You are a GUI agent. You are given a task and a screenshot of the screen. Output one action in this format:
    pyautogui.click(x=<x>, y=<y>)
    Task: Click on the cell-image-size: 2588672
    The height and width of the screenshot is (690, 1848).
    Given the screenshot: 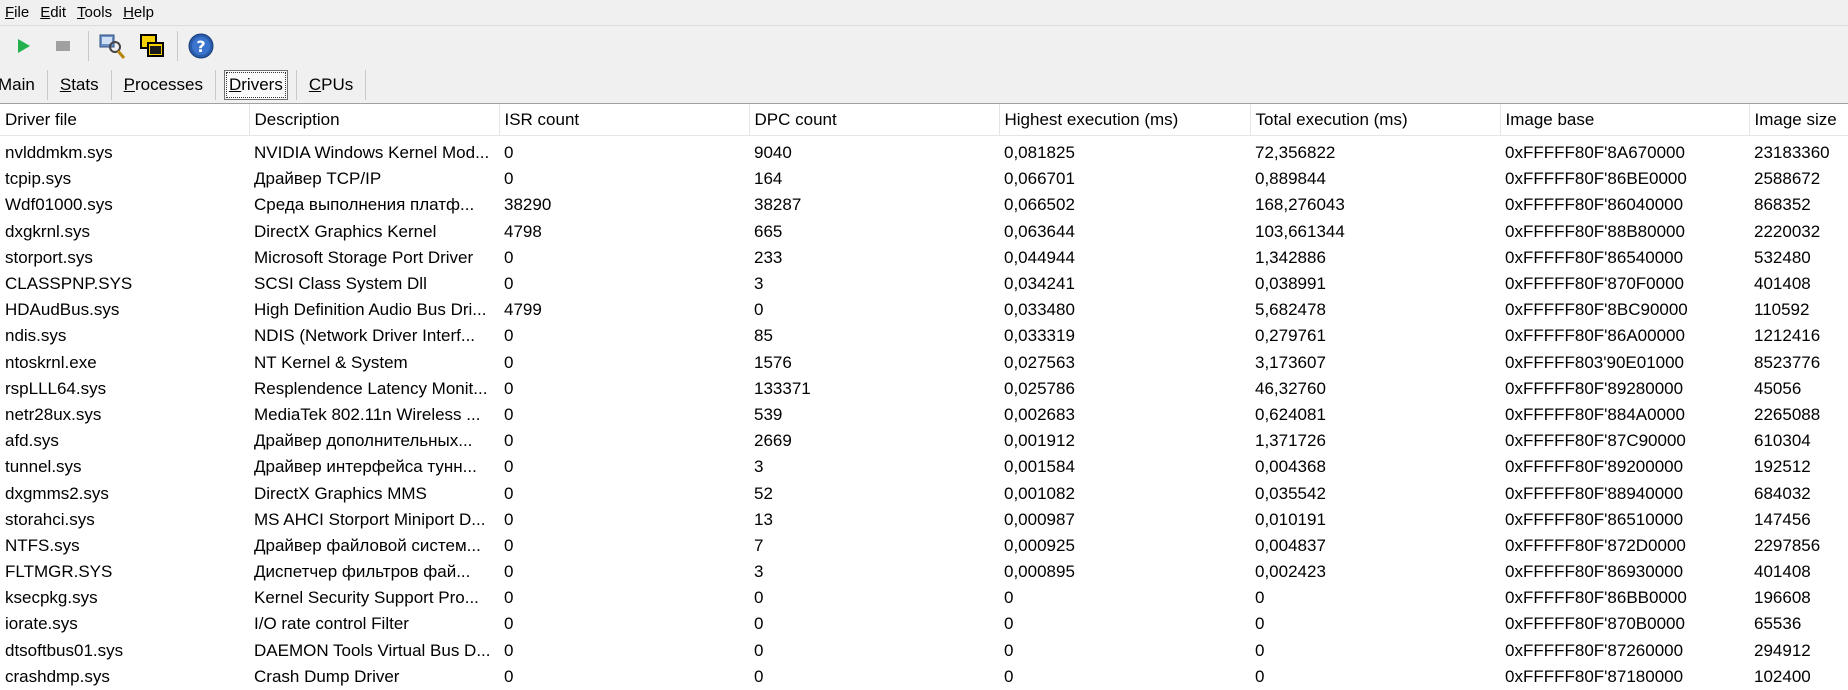 What is the action you would take?
    pyautogui.click(x=1787, y=179)
    